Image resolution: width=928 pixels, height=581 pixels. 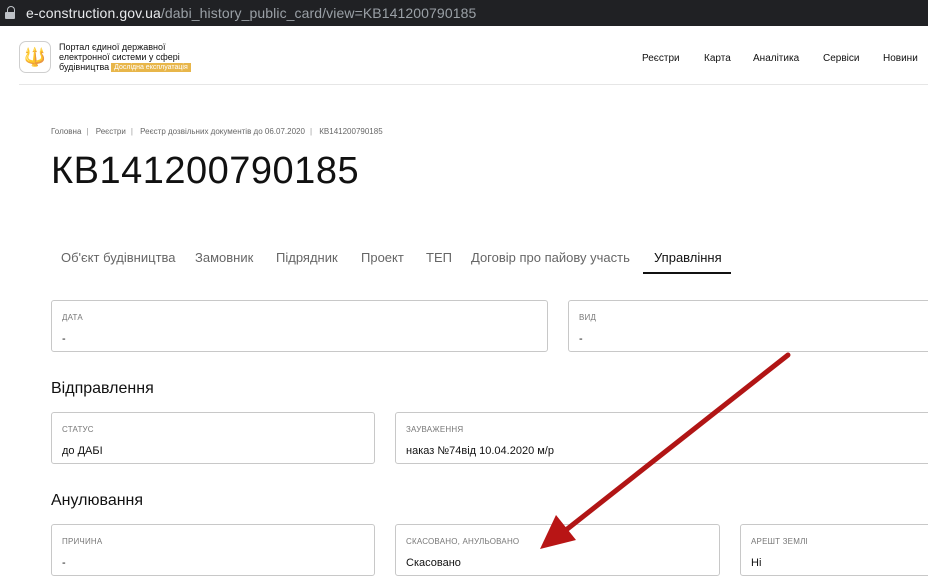 I want to click on tab-tep: ТЕП, so click(x=439, y=257).